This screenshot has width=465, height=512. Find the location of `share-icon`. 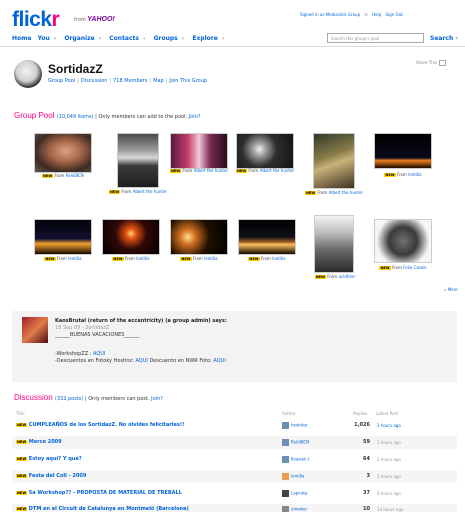

share-icon is located at coordinates (442, 63).